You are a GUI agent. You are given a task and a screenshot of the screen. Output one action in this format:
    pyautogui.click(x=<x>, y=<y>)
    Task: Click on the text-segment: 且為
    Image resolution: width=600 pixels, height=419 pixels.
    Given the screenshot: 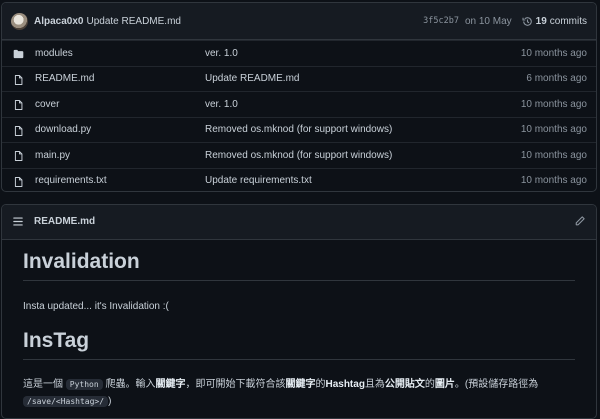 What is the action you would take?
    pyautogui.click(x=374, y=384)
    